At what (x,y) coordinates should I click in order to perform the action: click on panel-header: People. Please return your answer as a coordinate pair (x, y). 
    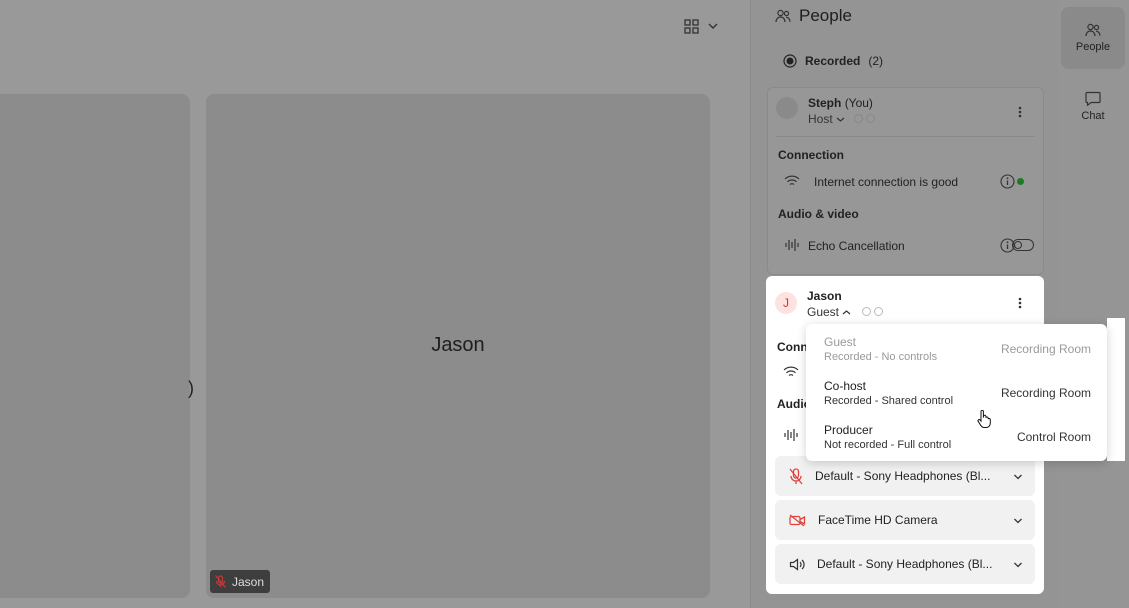
    Looking at the image, I should click on (813, 16).